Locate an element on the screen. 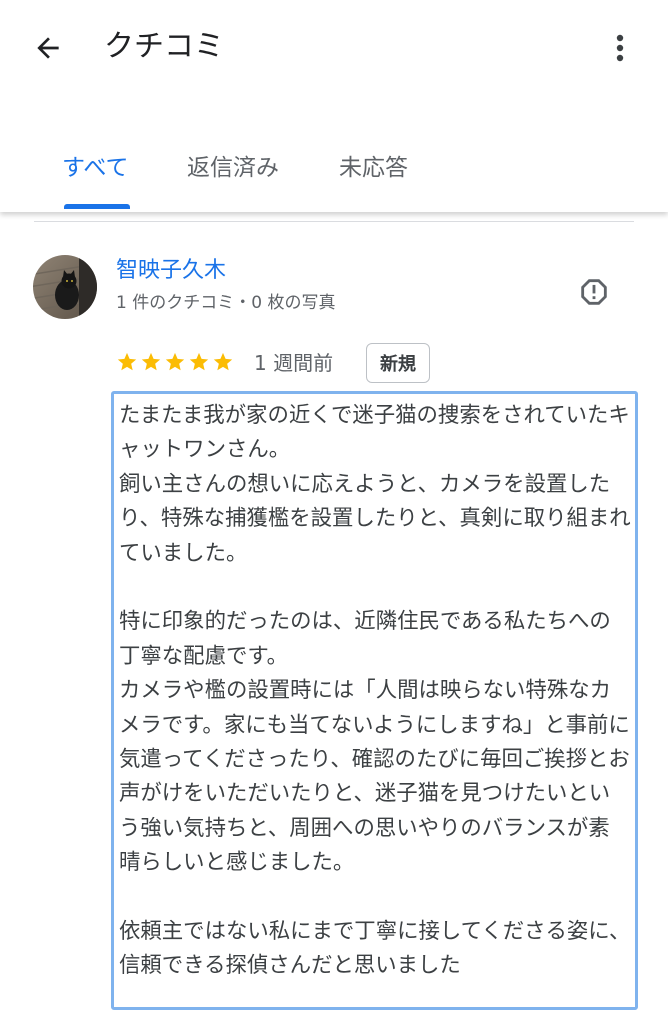 The width and height of the screenshot is (668, 1024). review-paragraph: 依頼主ではない私にまで丁寧に接してくださる姿に、信頼できる探偵さんだと思いました is located at coordinates (375, 949).